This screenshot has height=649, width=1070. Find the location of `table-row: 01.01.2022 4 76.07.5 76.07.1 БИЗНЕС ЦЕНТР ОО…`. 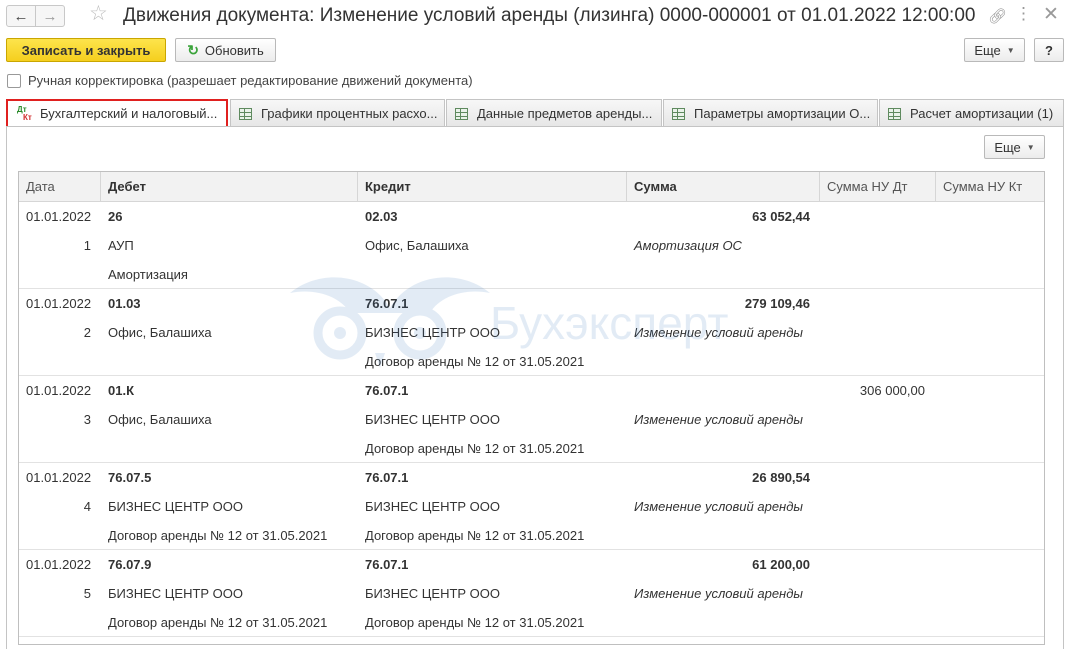

table-row: 01.01.2022 4 76.07.5 76.07.1 БИЗНЕС ЦЕНТР ОО… is located at coordinates (531, 506).